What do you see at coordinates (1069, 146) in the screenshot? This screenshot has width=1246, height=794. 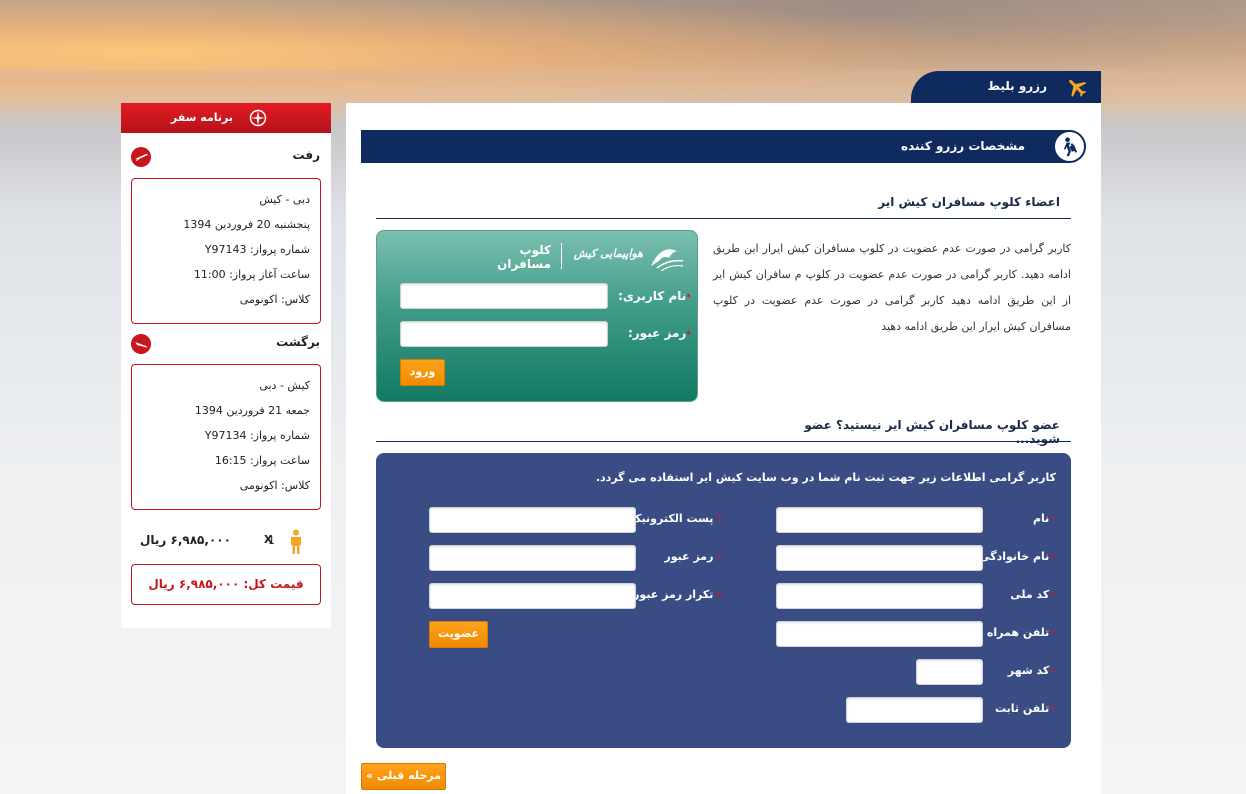 I see `traveler-icon` at bounding box center [1069, 146].